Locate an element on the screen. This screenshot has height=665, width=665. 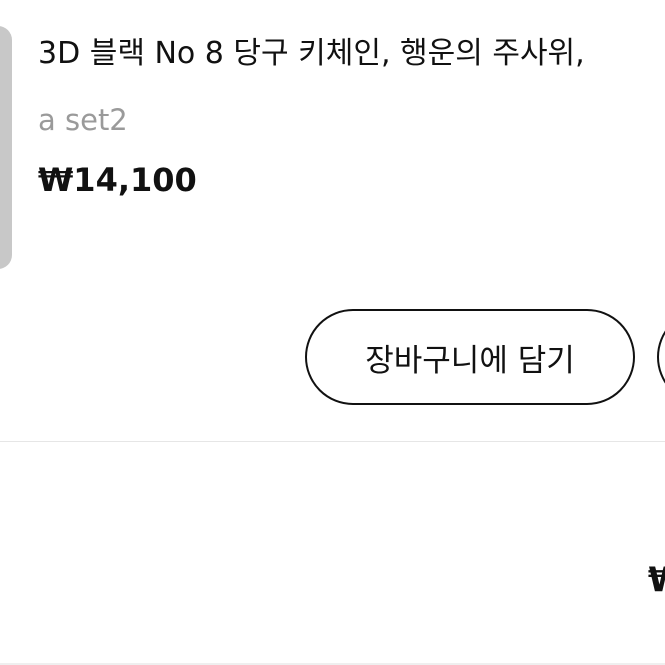
product-option: a set2 is located at coordinates (83, 120).